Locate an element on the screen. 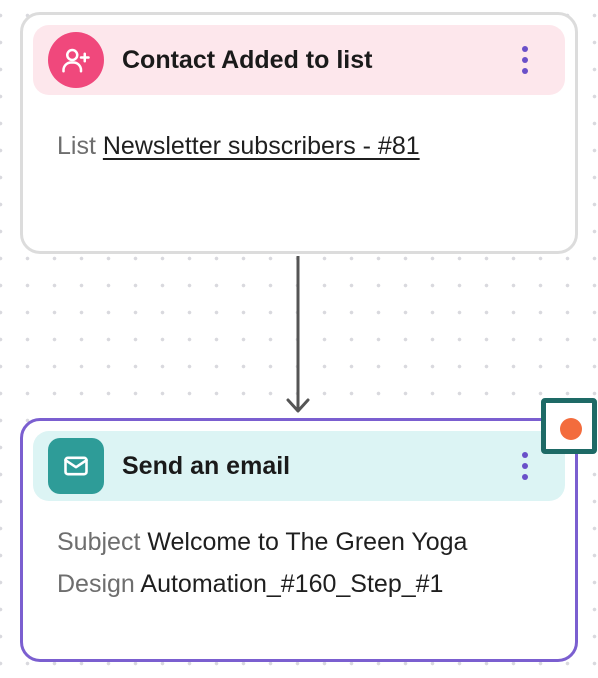 The image size is (598, 678). trigger-card-menu-button is located at coordinates (525, 60).